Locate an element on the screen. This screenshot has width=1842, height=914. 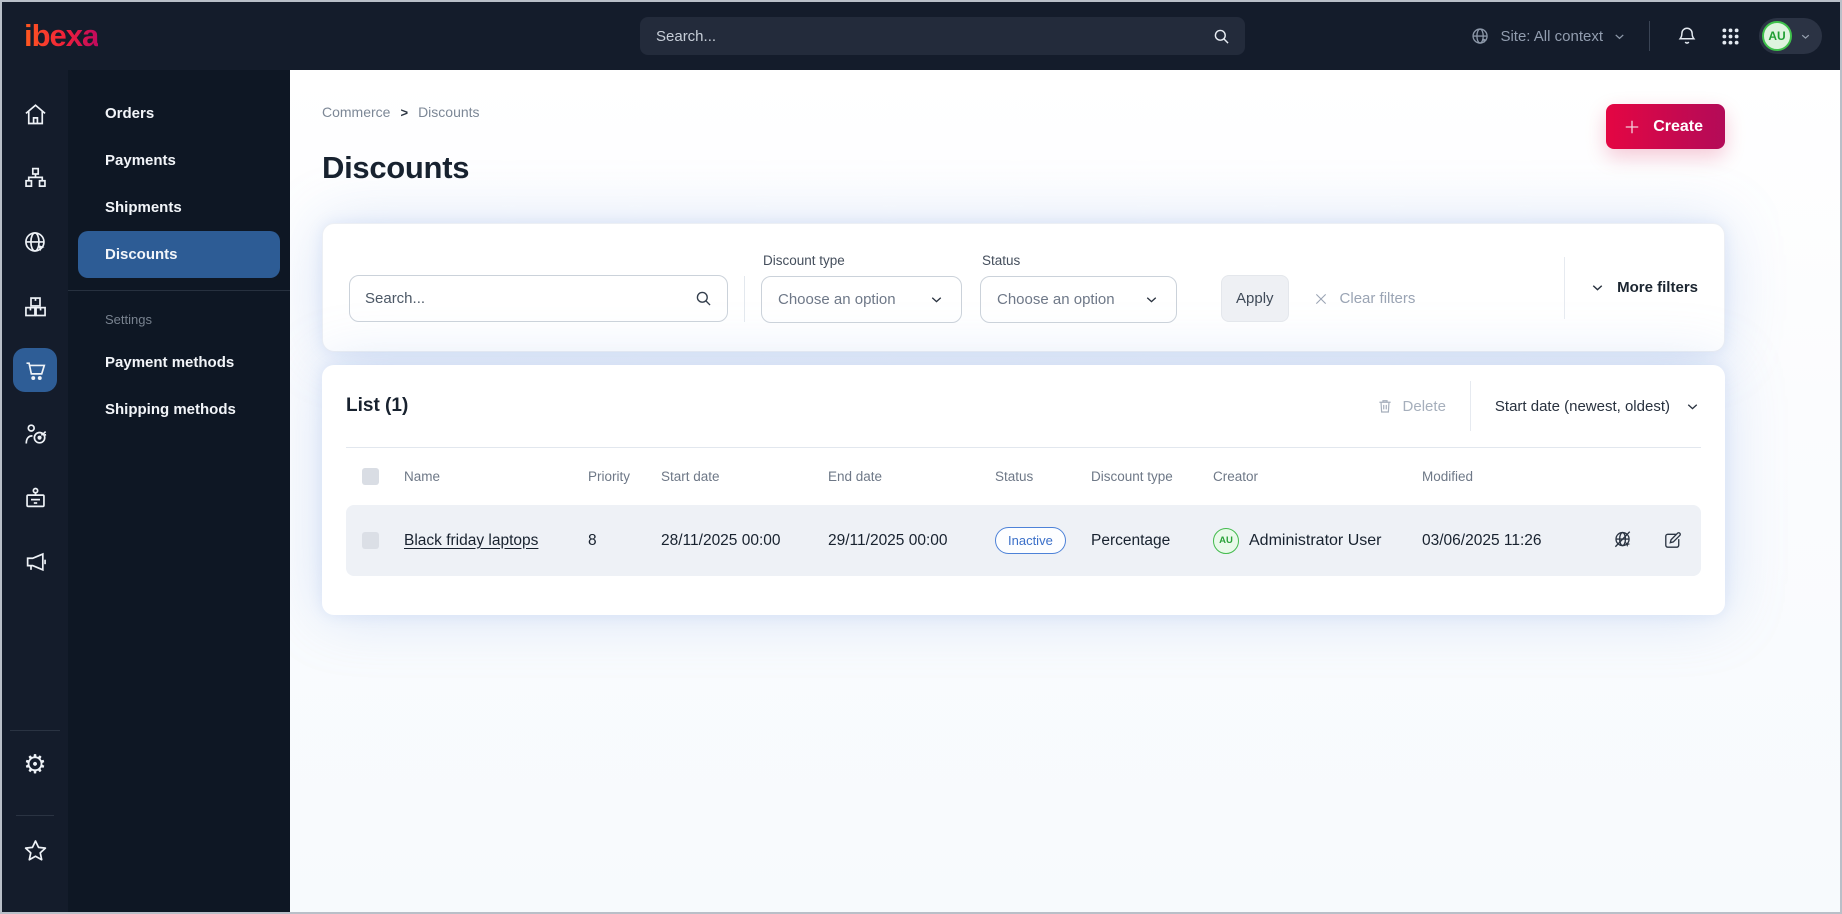
filter-tall-divider is located at coordinates (1565, 287).